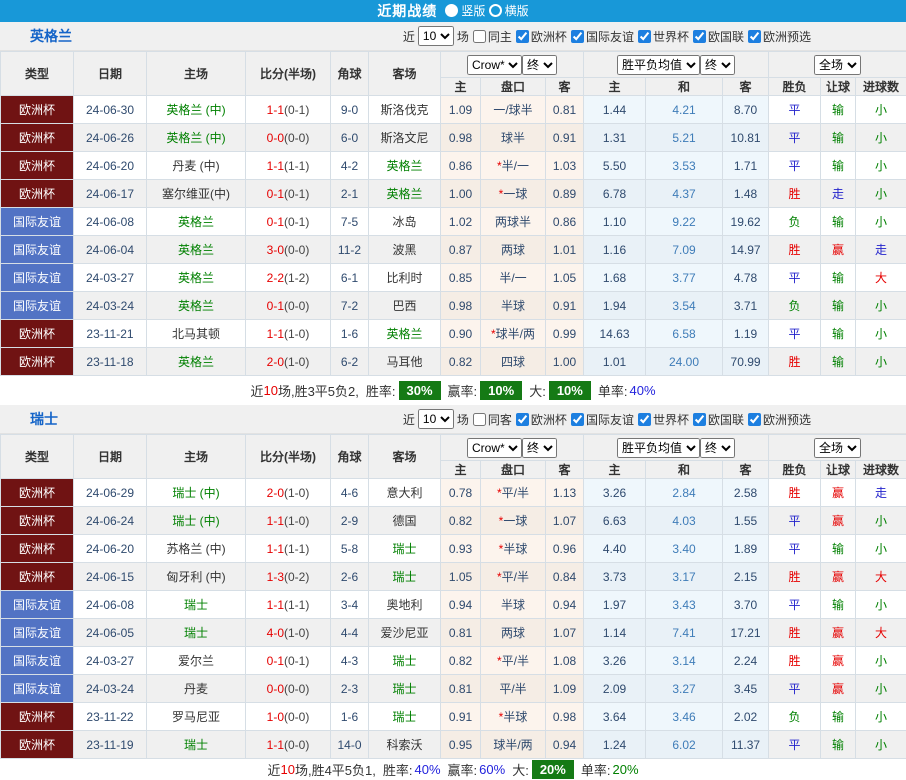 The image size is (906, 780). I want to click on cell-date: 24-06-26, so click(110, 138).